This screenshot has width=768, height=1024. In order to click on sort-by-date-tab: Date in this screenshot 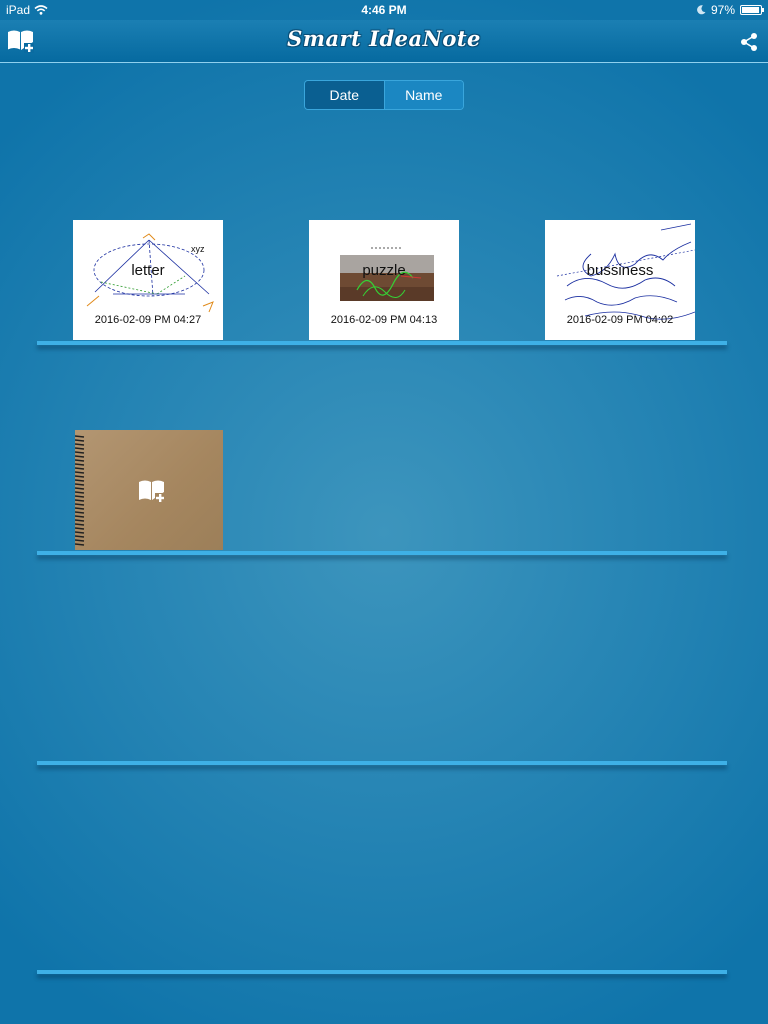, I will do `click(344, 95)`.